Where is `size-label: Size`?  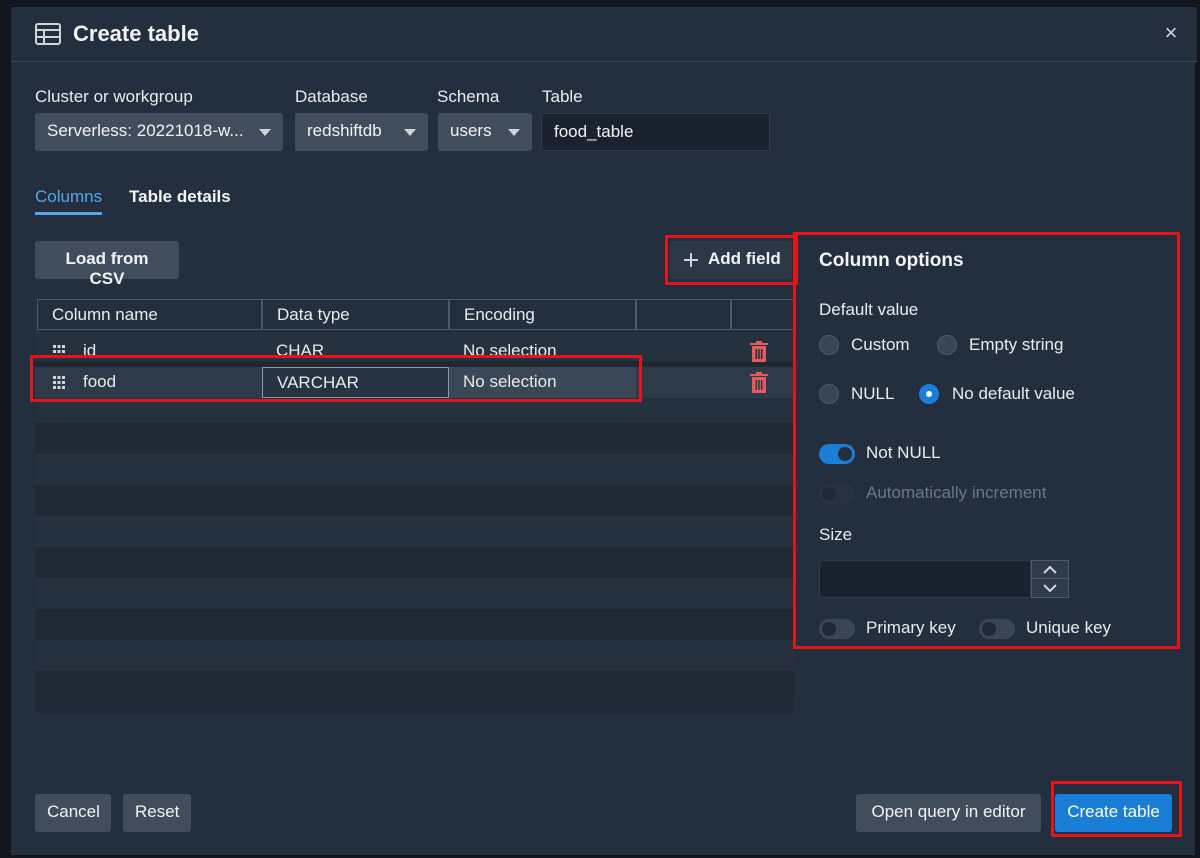 size-label: Size is located at coordinates (836, 534).